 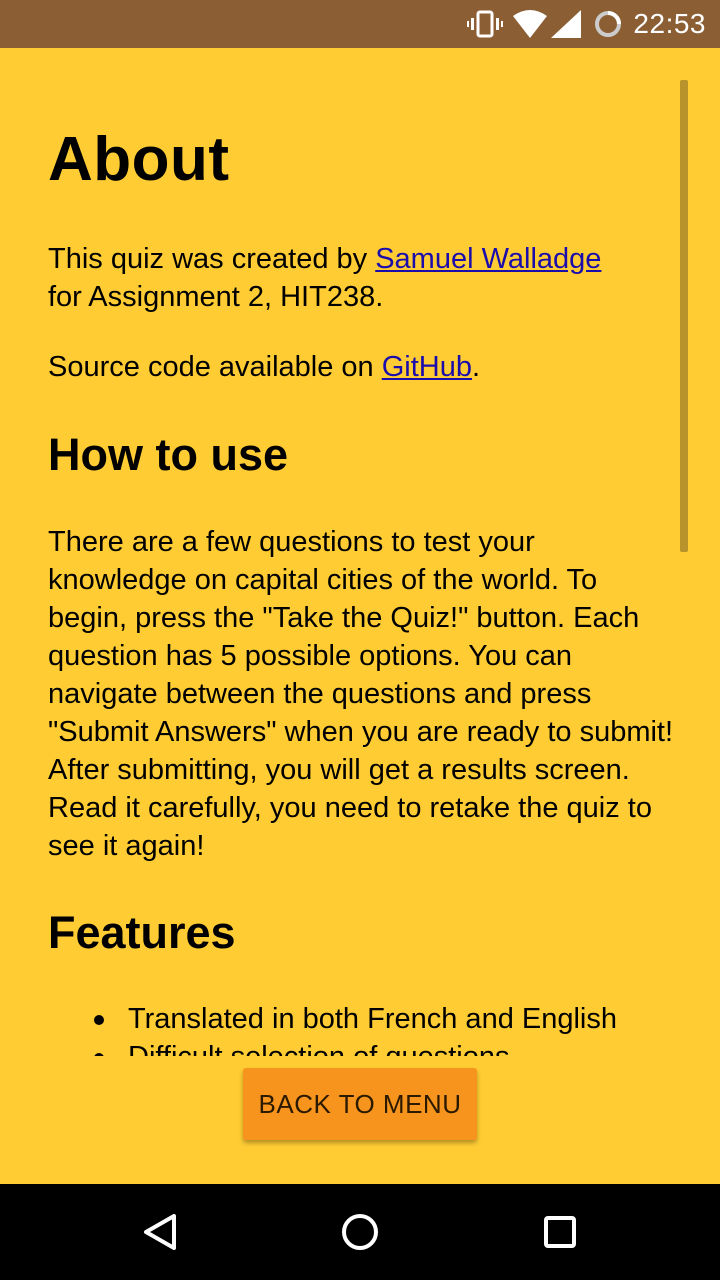 What do you see at coordinates (352, 1019) in the screenshot?
I see `list-item: Translated in both French and English` at bounding box center [352, 1019].